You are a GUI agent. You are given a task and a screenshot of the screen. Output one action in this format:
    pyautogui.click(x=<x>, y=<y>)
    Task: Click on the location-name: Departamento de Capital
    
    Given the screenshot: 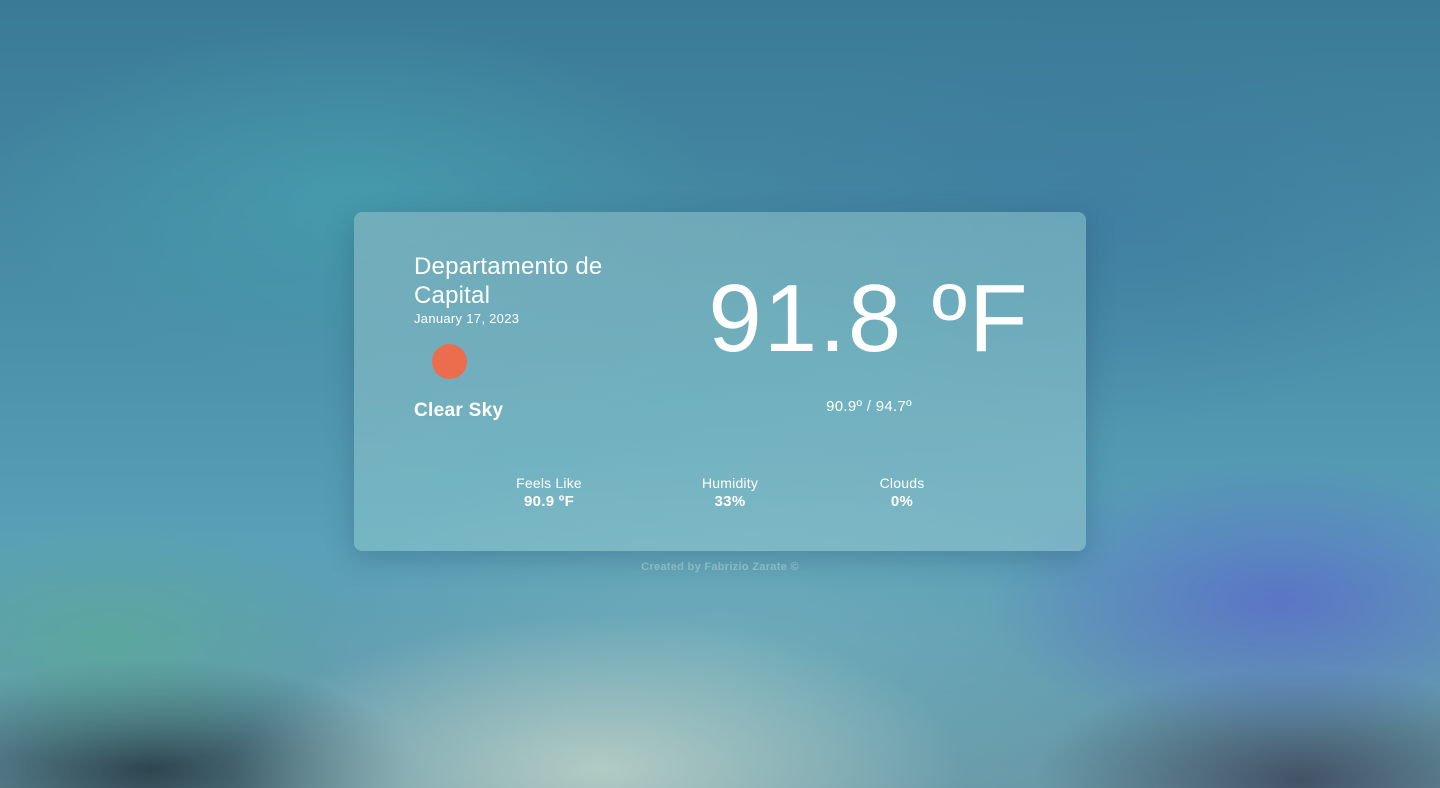 What is the action you would take?
    pyautogui.click(x=508, y=281)
    